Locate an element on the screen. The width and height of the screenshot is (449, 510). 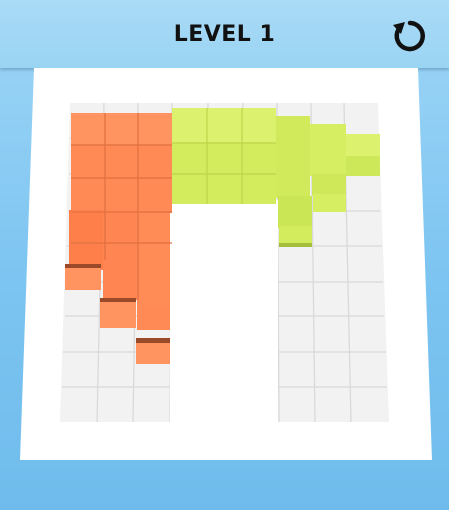
empty-cutout is located at coordinates (224, 311).